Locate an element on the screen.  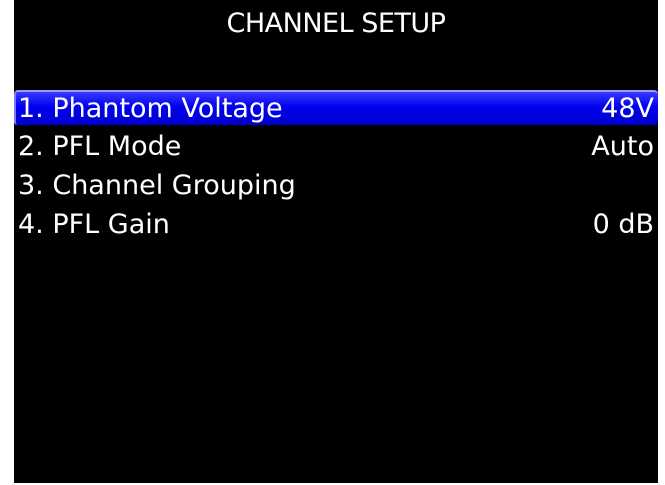
menu-item-label: 4. PFL Gain is located at coordinates (94, 224).